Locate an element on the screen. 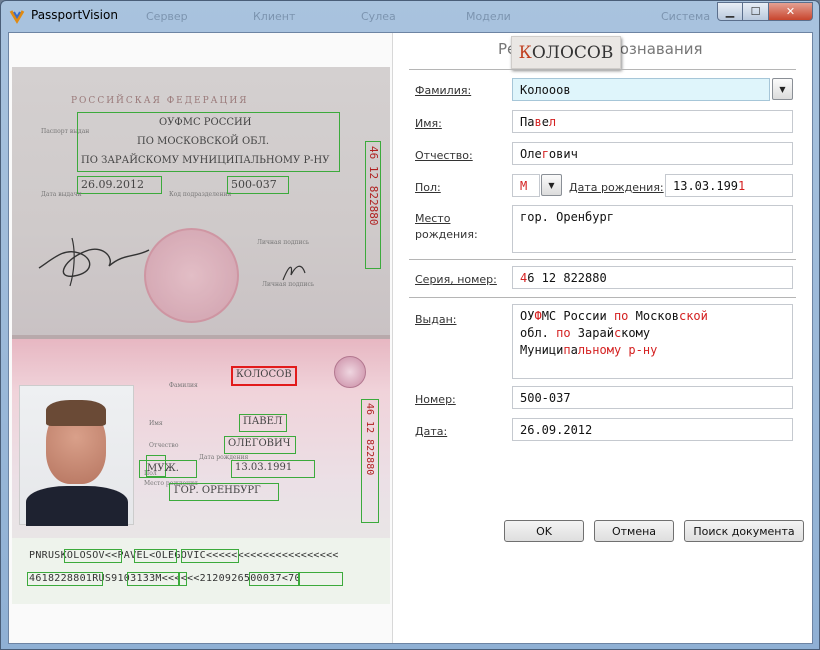 The width and height of the screenshot is (820, 650). maximize-button: ☐ is located at coordinates (756, 11).